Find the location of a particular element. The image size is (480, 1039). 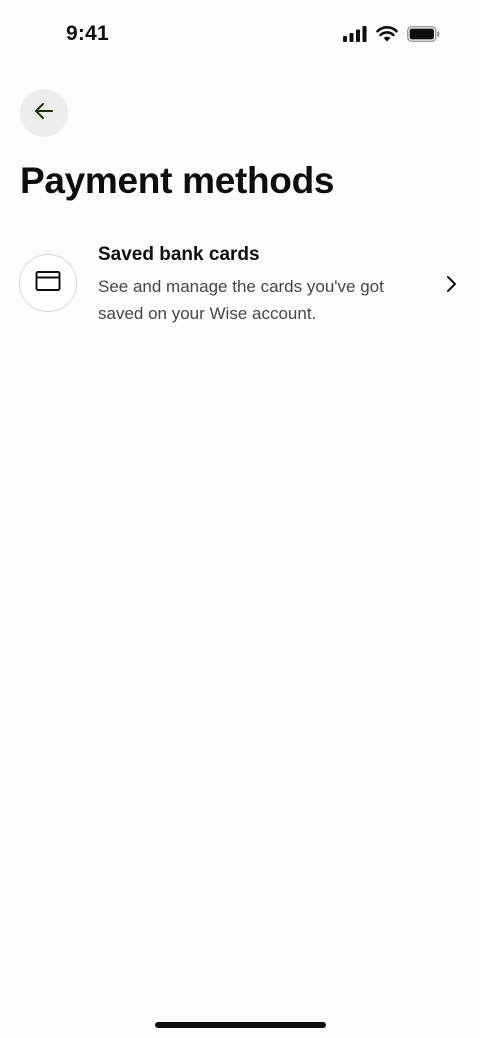

page-title: Payment methods is located at coordinates (177, 180).